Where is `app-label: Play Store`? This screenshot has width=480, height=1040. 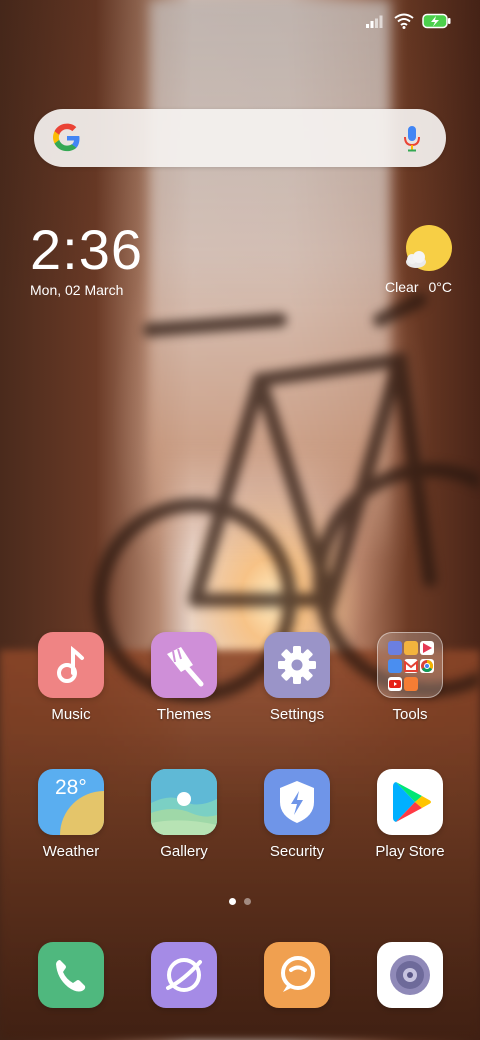
app-label: Play Store is located at coordinates (410, 851).